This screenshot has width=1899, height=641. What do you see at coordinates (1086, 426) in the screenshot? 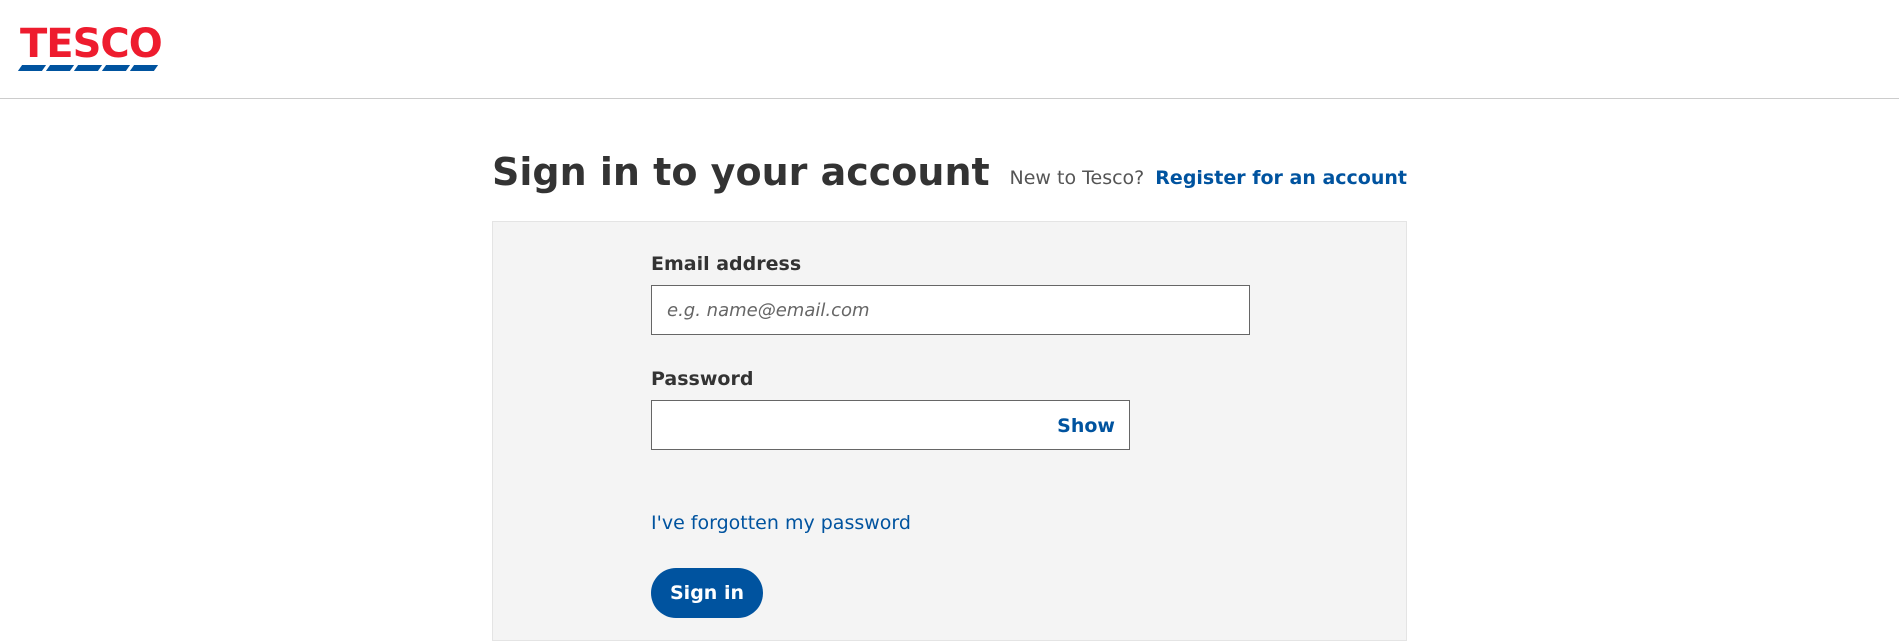
I see `show-password-button: Show` at bounding box center [1086, 426].